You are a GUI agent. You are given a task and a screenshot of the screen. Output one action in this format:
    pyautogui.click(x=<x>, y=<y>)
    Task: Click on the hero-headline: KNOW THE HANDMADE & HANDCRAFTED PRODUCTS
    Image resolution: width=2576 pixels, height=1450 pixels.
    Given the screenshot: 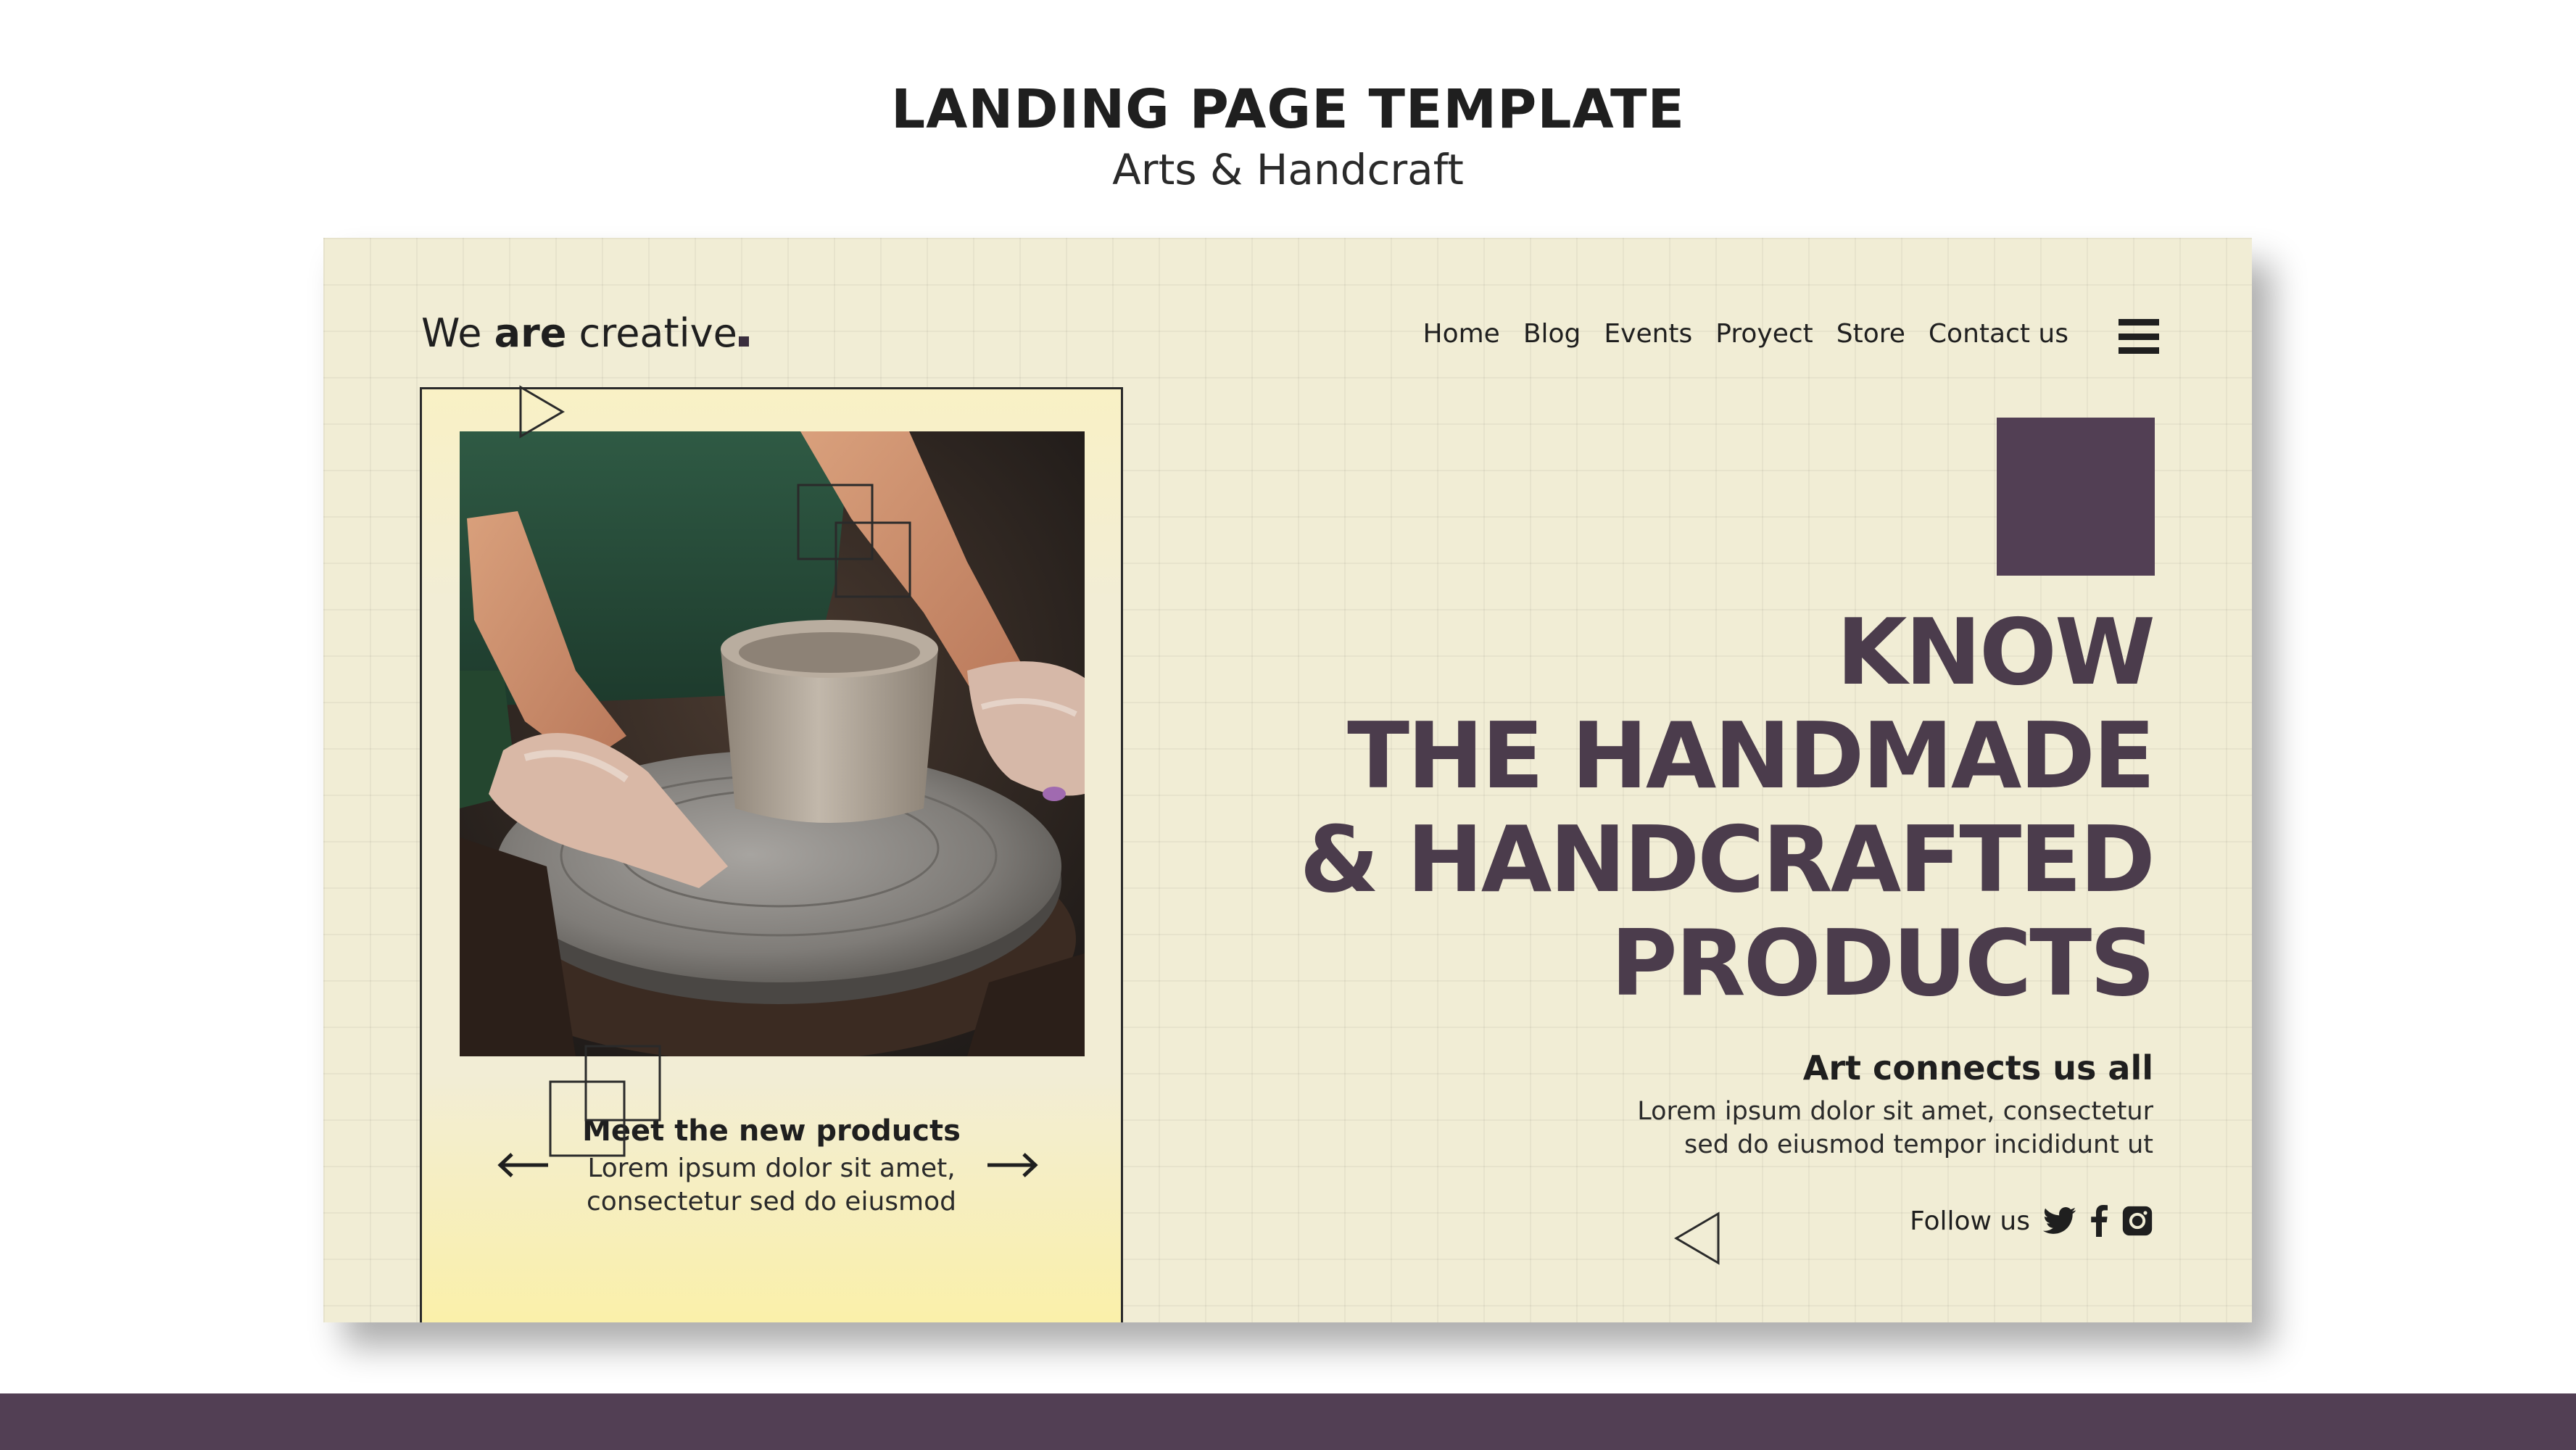 What is the action you would take?
    pyautogui.click(x=1727, y=808)
    